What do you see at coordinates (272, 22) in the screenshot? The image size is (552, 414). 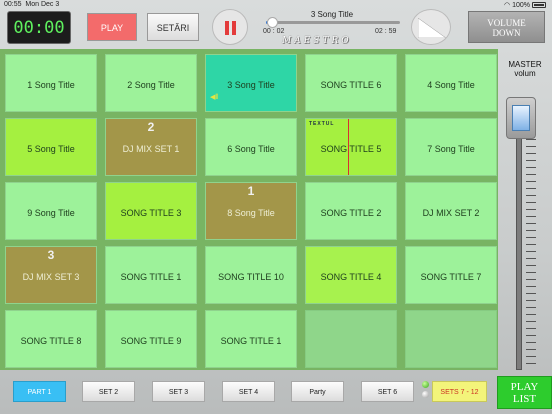 I see `progress-knob` at bounding box center [272, 22].